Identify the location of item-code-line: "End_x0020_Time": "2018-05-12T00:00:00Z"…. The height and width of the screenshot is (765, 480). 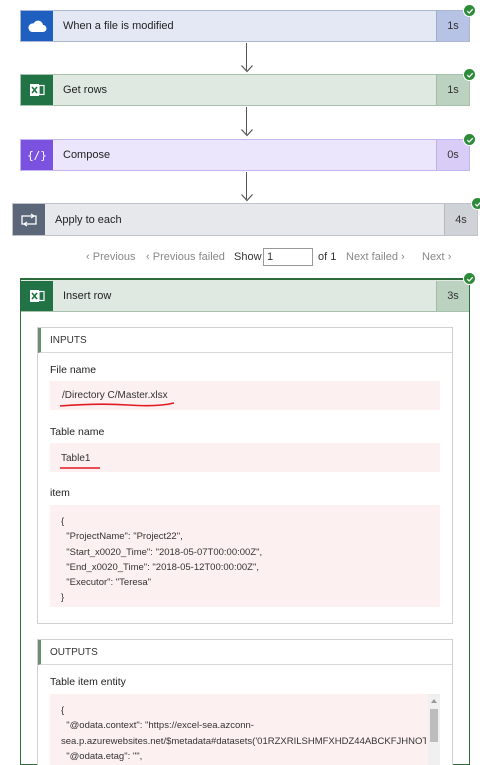
(160, 567).